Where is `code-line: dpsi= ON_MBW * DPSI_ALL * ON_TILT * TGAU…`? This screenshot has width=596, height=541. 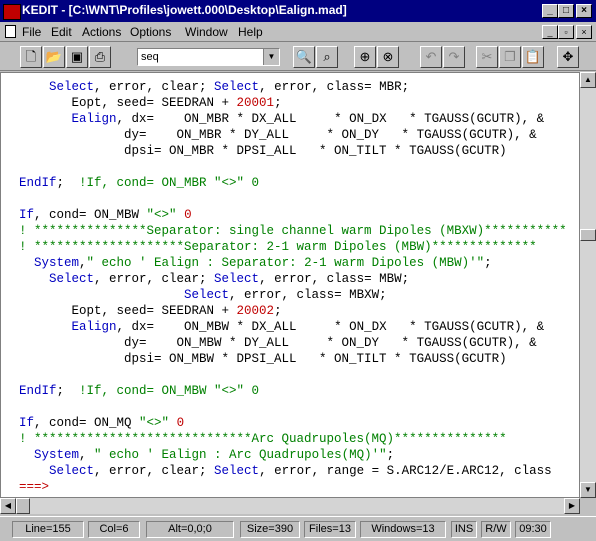
code-line: dpsi= ON_MBW * DPSI_ALL * ON_TILT * TGAU… is located at coordinates (263, 359).